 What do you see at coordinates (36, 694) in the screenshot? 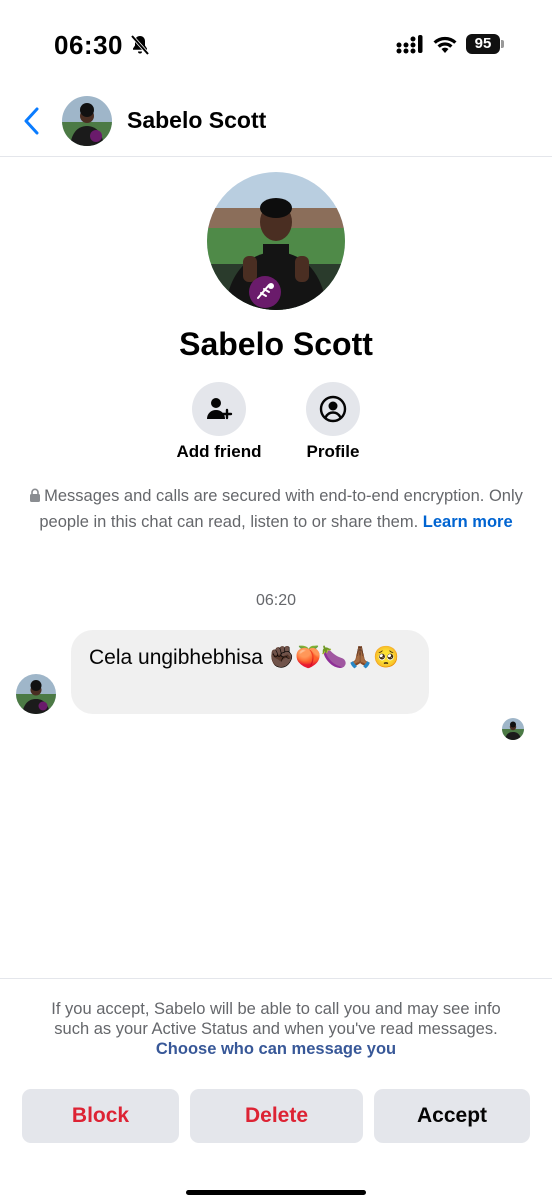
I see `sender-avatar` at bounding box center [36, 694].